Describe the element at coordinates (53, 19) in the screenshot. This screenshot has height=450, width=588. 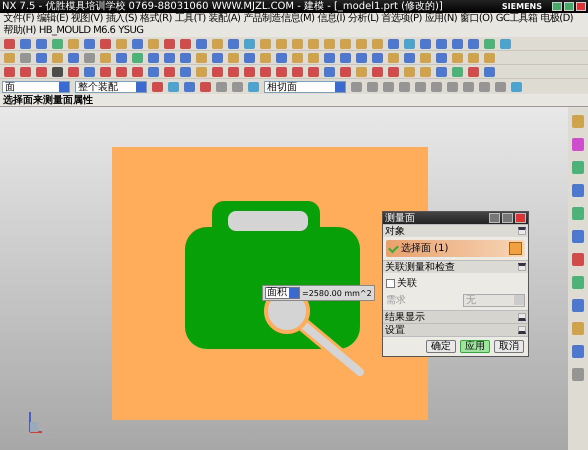
I see `menu-item: 编辑(E)` at that location.